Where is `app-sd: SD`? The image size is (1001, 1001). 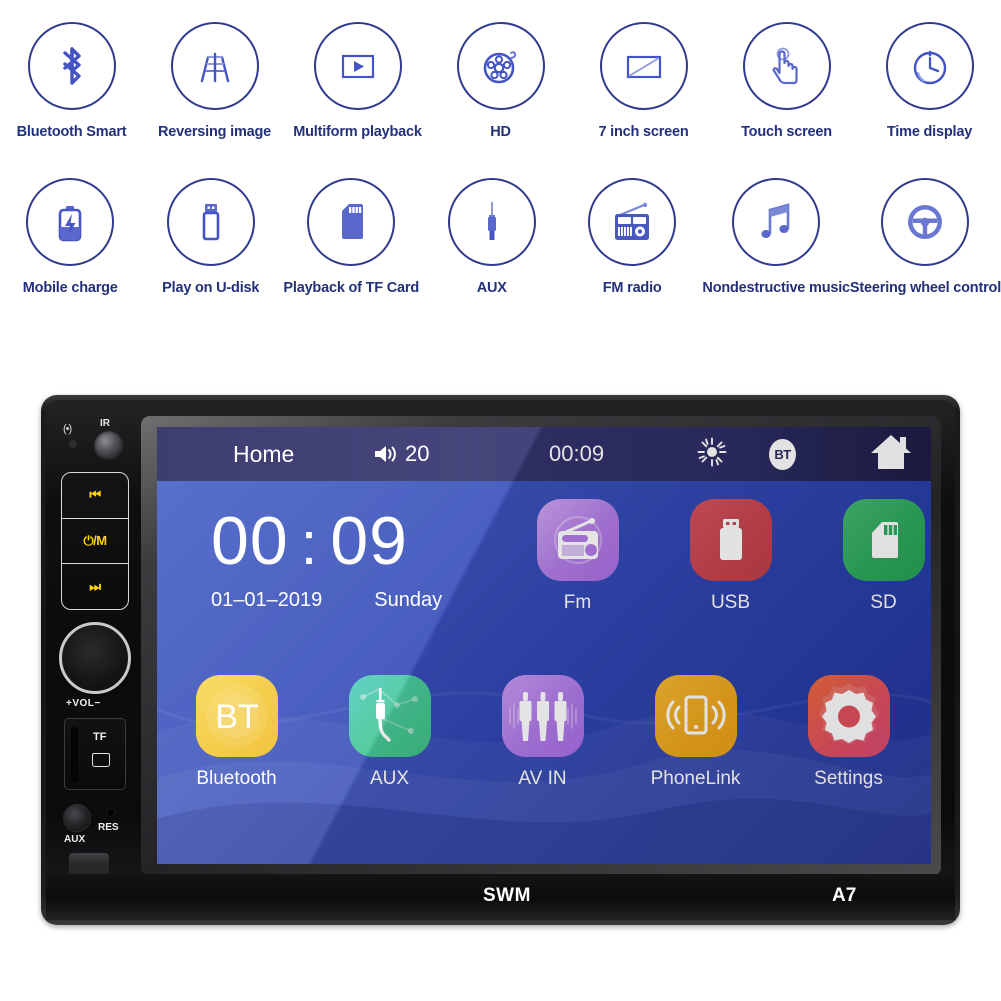 app-sd: SD is located at coordinates (869, 556).